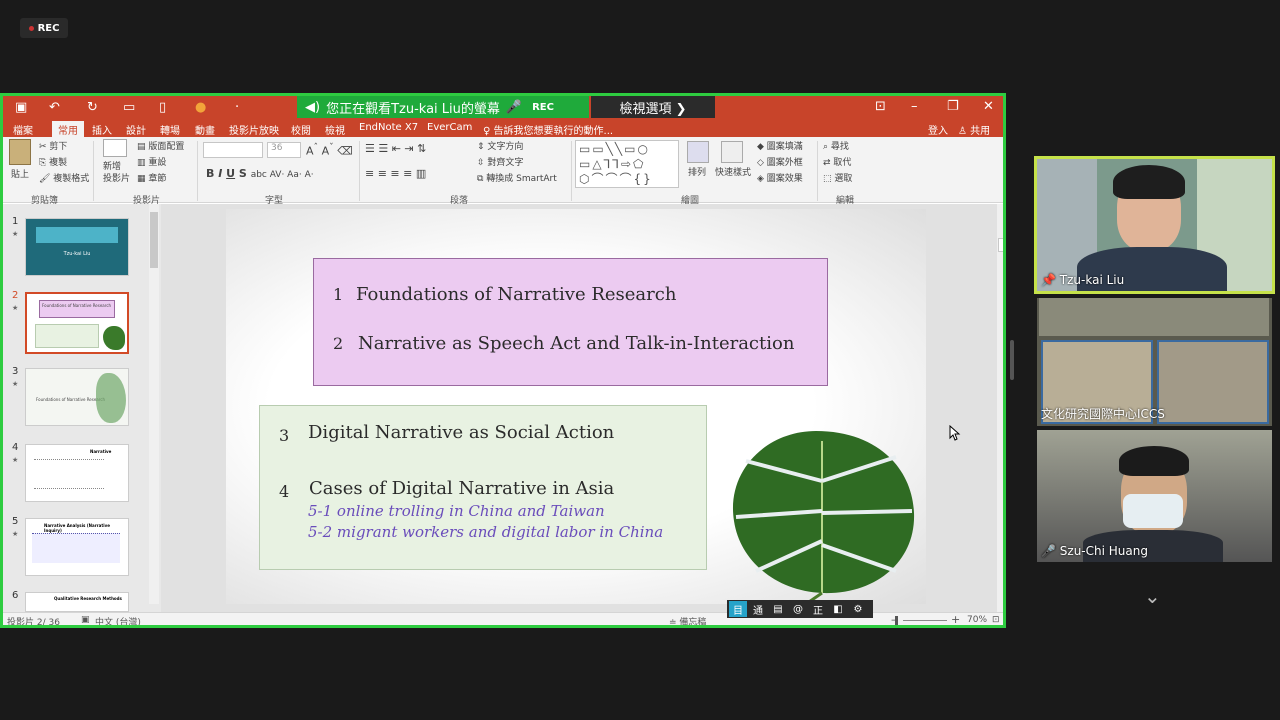 The image size is (1280, 720). I want to click on font-style-buttons: B I U S abc AV· Aa· A·, so click(260, 173).